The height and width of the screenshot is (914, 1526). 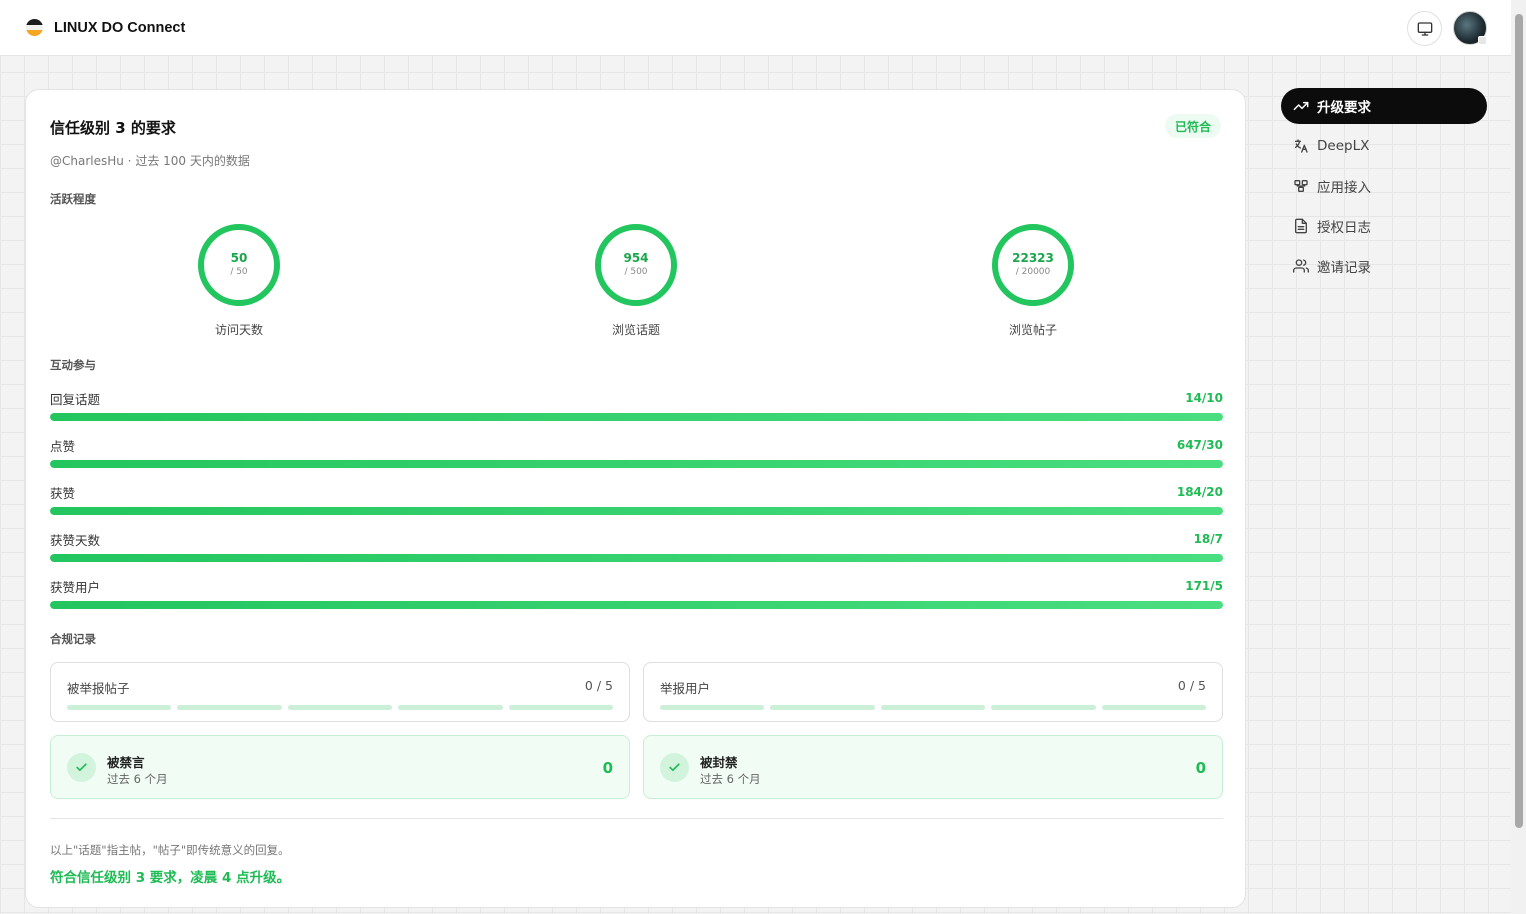 I want to click on display-mode-button, so click(x=1424, y=28).